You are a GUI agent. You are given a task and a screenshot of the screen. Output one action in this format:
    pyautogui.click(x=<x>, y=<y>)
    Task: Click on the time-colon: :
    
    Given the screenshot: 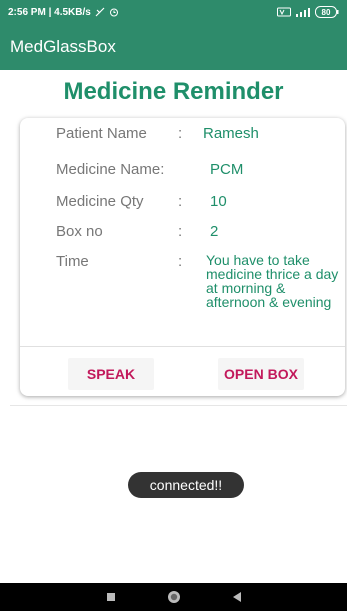 What is the action you would take?
    pyautogui.click(x=180, y=261)
    